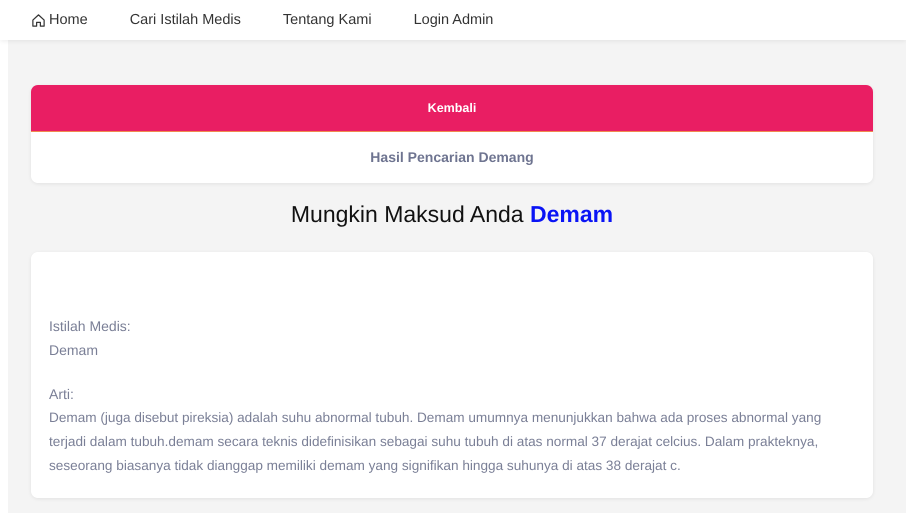 This screenshot has height=513, width=906. I want to click on term-value: Demam, so click(74, 350).